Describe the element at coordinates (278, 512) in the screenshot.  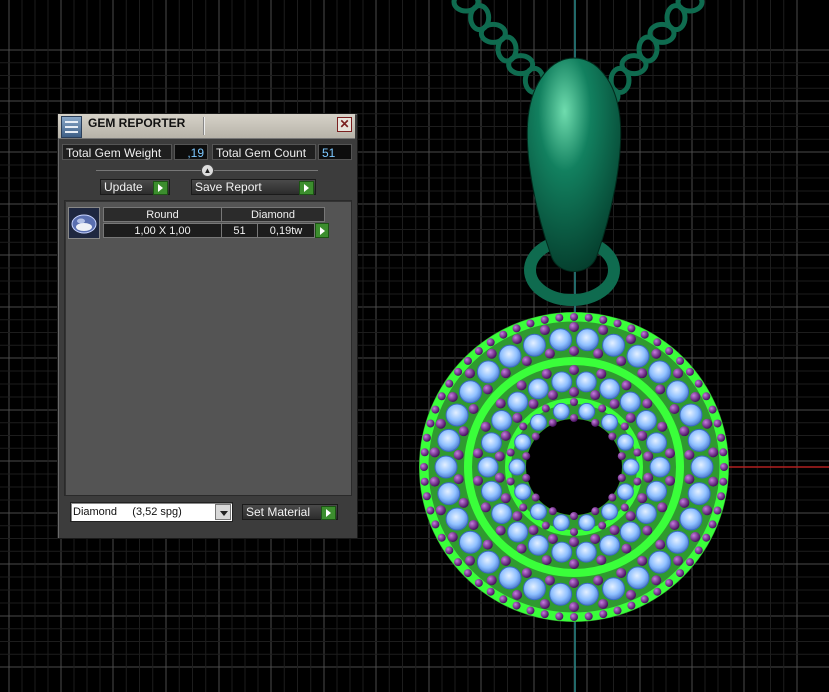
I see `set-material-button-label: Set Material` at that location.